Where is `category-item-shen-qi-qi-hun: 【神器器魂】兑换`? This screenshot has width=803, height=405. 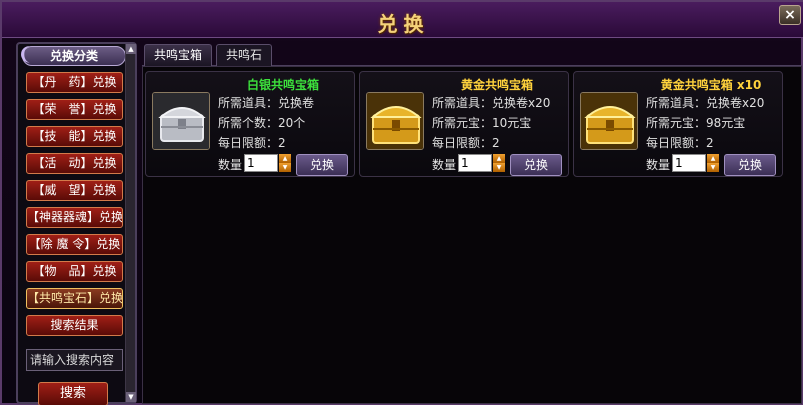 category-item-shen-qi-qi-hun: 【神器器魂】兑换 is located at coordinates (74, 217).